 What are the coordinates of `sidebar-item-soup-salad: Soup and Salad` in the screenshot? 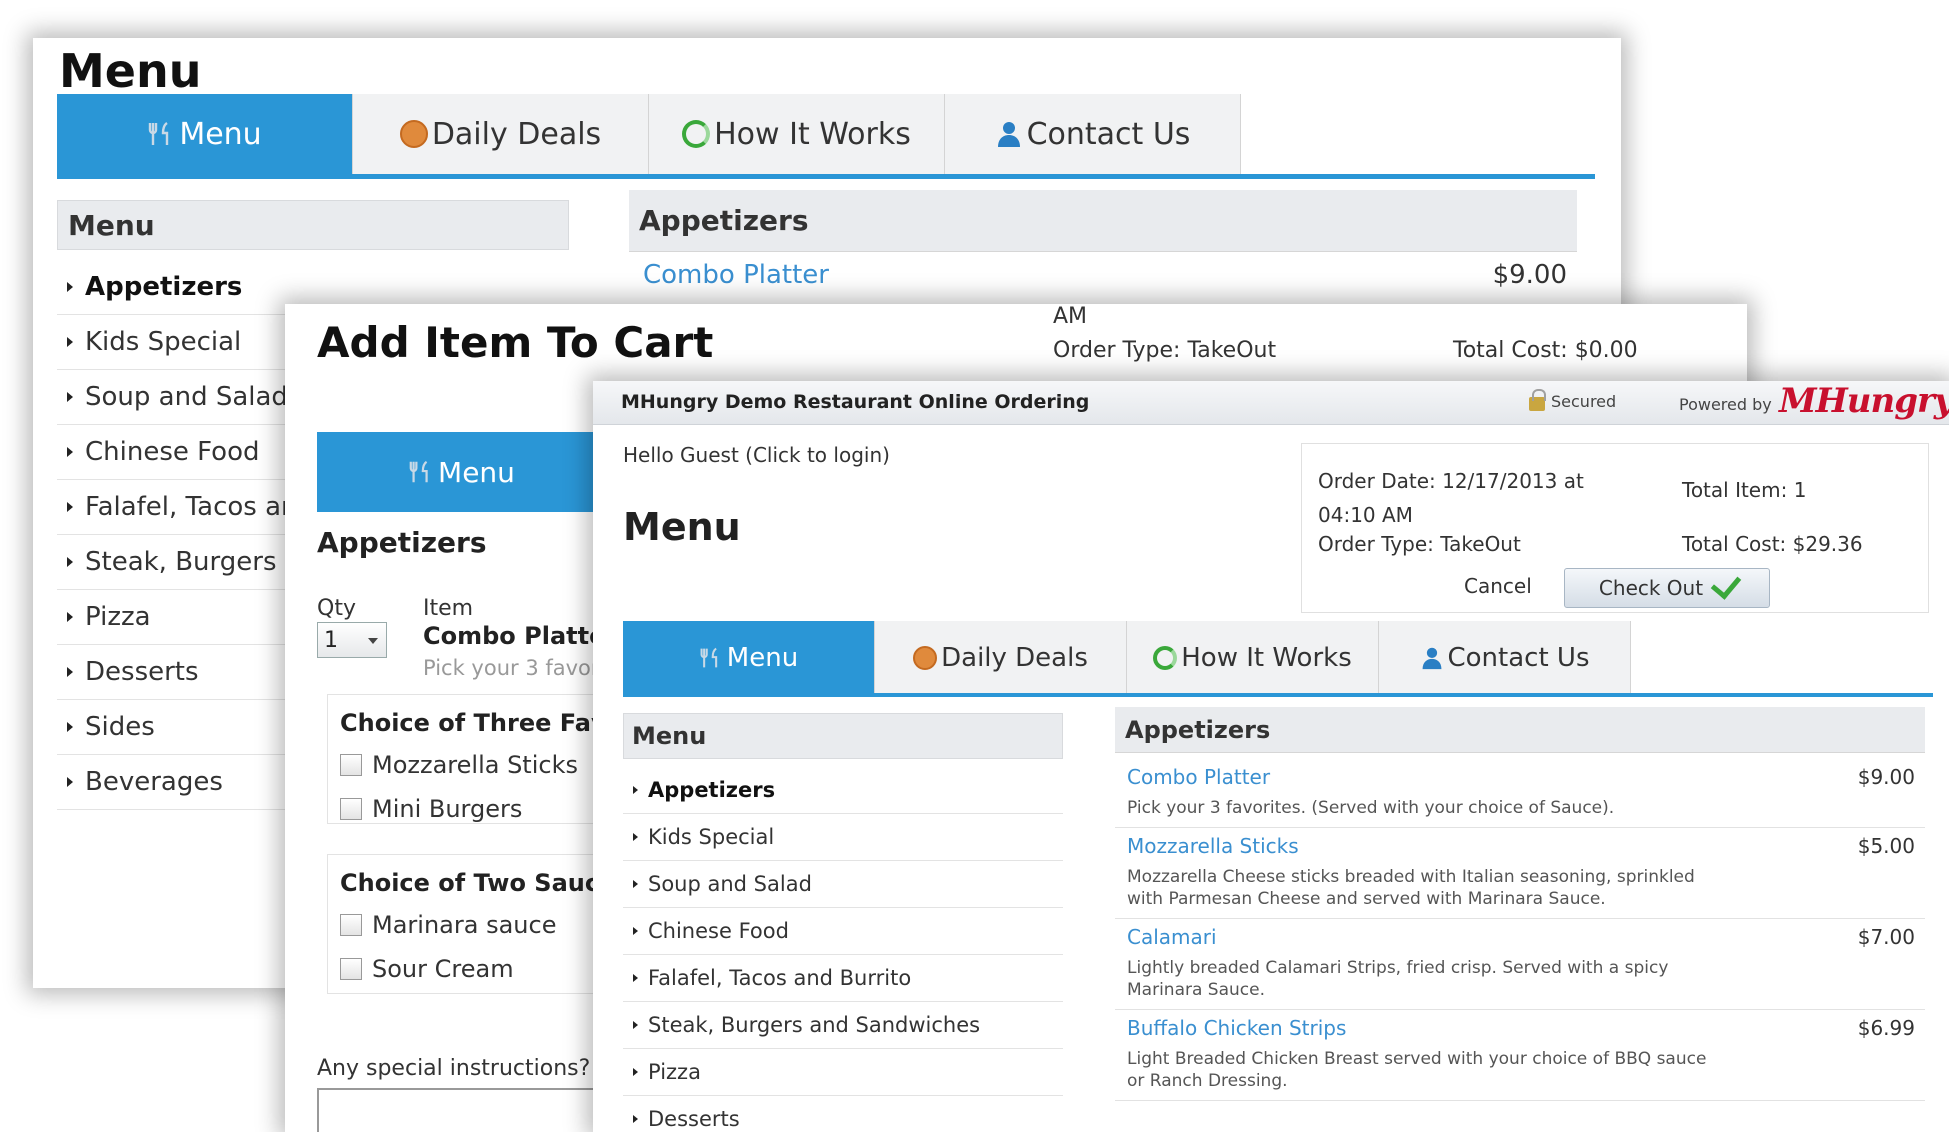 It's located at (843, 884).